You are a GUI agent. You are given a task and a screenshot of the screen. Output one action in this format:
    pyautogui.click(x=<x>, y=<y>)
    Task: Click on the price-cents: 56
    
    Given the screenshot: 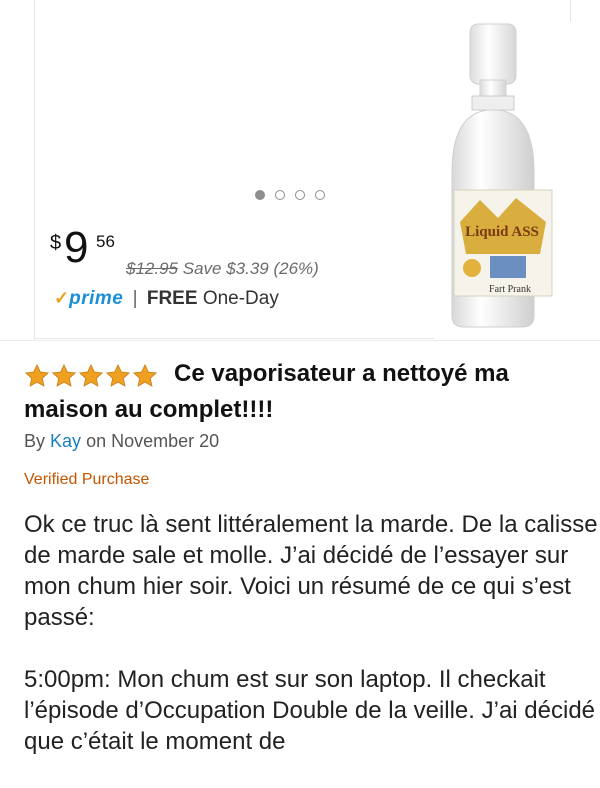 What is the action you would take?
    pyautogui.click(x=105, y=241)
    